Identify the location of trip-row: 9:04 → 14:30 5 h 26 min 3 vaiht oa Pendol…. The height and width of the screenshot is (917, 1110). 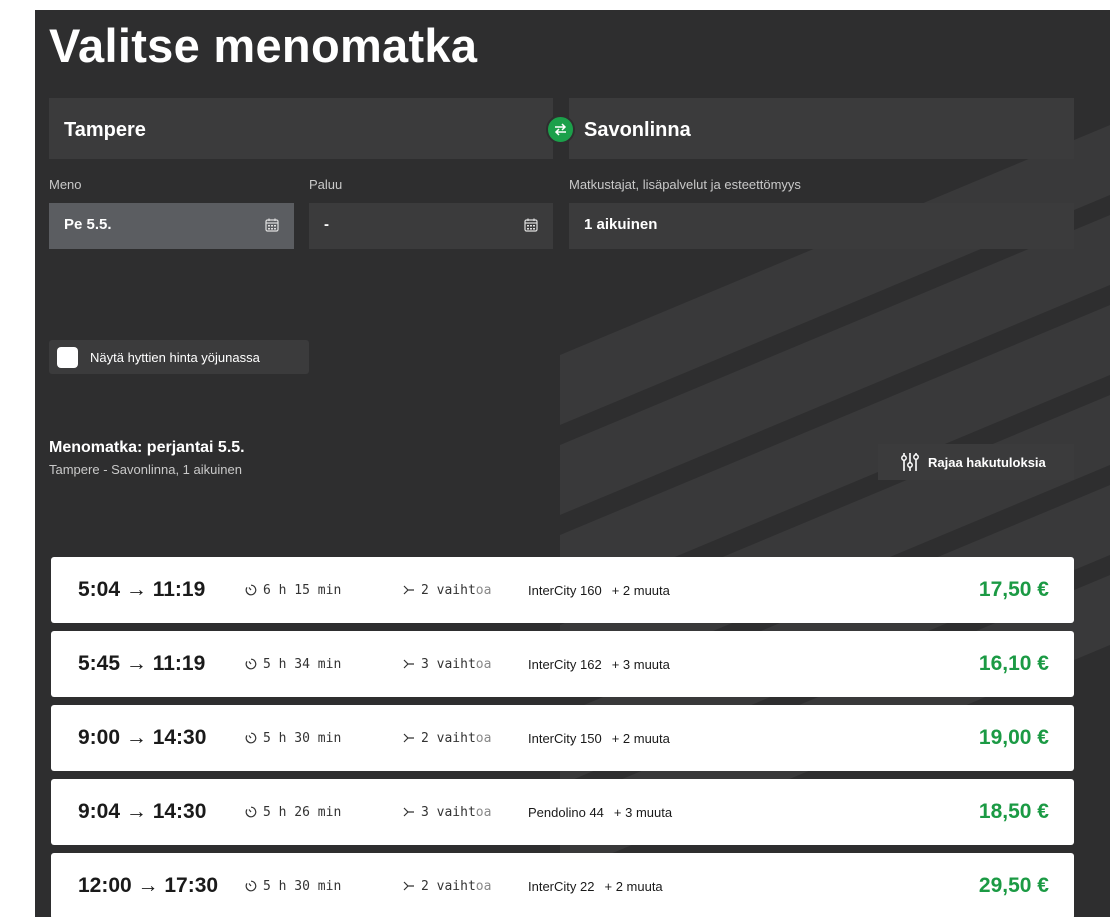
(562, 812).